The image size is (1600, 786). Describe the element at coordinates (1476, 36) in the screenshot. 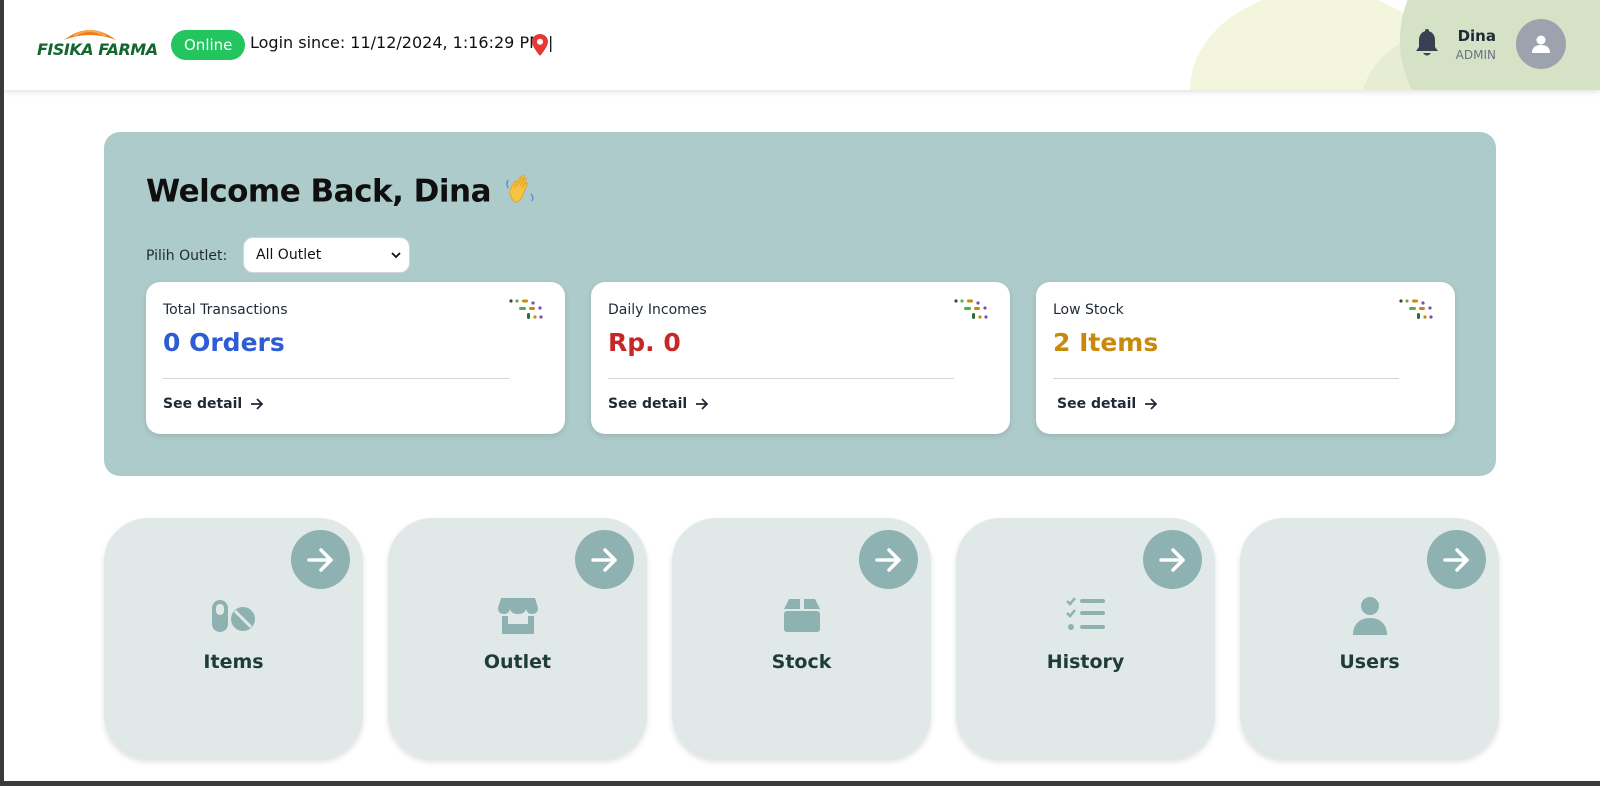

I see `user-name: Dina` at that location.